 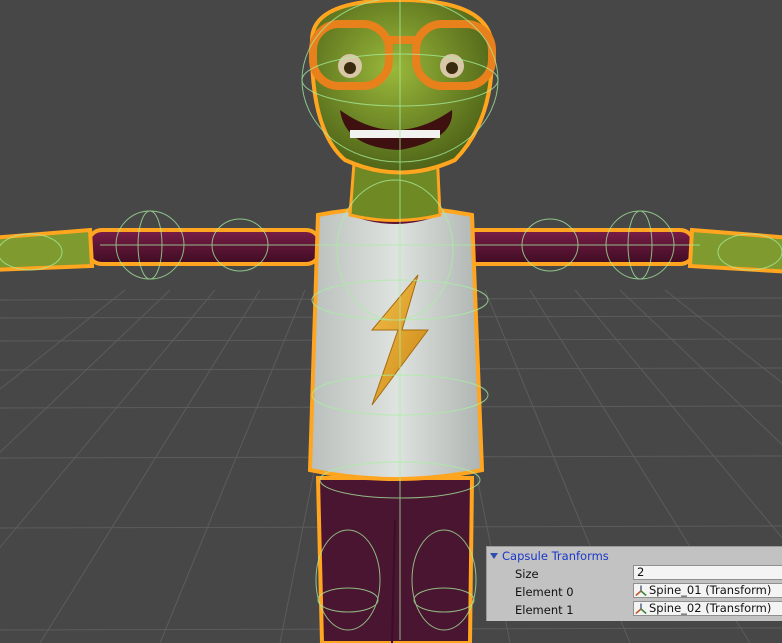 What do you see at coordinates (707, 572) in the screenshot?
I see `size-field: 2` at bounding box center [707, 572].